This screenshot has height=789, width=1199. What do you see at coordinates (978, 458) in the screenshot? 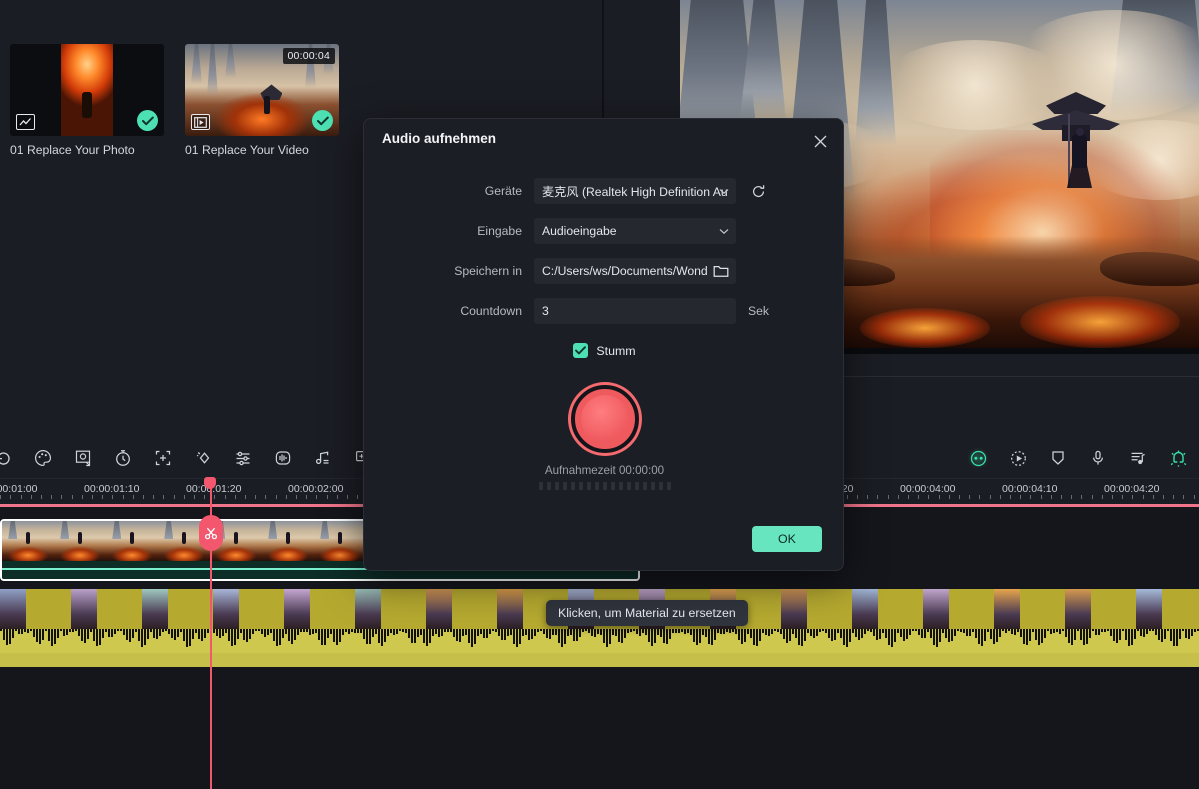
I see `marker-icon` at bounding box center [978, 458].